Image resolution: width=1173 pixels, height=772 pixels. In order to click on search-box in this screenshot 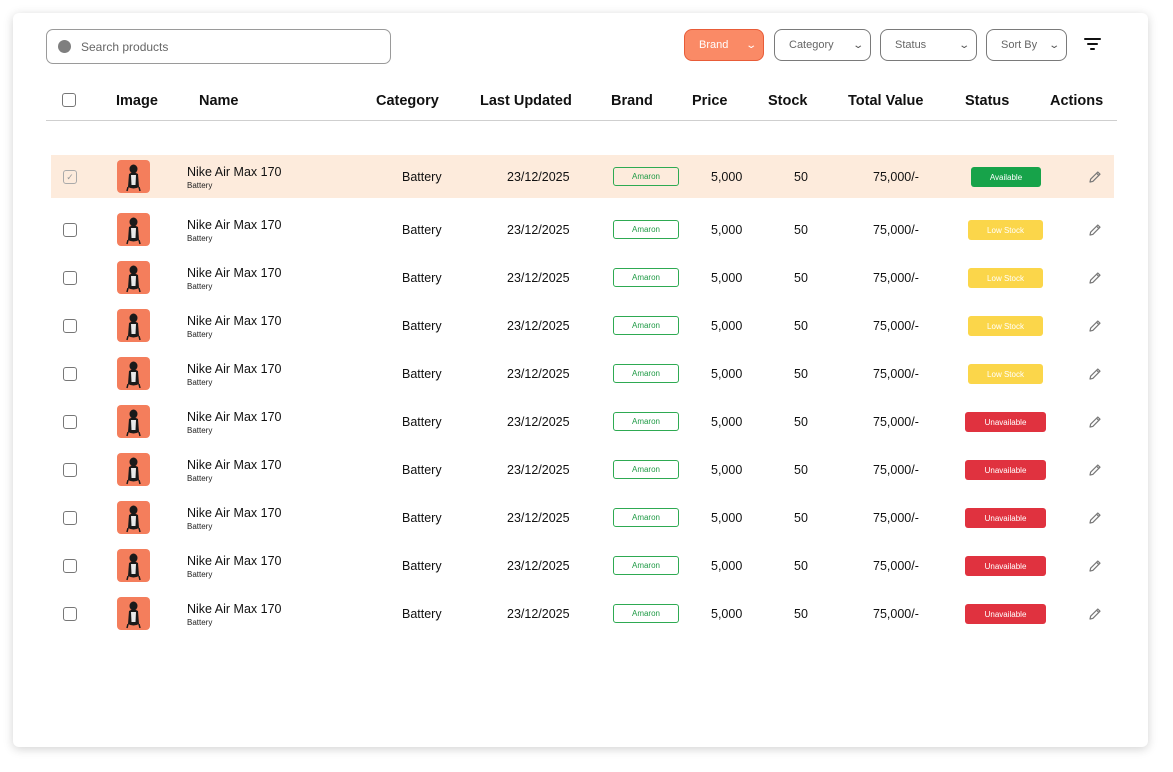, I will do `click(218, 46)`.